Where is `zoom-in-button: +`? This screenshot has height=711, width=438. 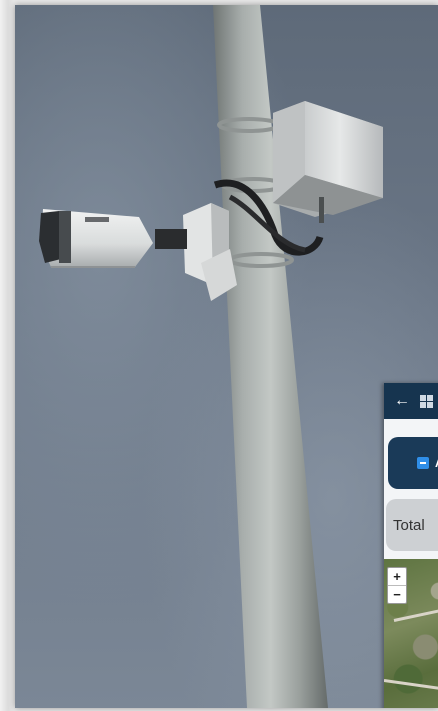 zoom-in-button: + is located at coordinates (397, 576).